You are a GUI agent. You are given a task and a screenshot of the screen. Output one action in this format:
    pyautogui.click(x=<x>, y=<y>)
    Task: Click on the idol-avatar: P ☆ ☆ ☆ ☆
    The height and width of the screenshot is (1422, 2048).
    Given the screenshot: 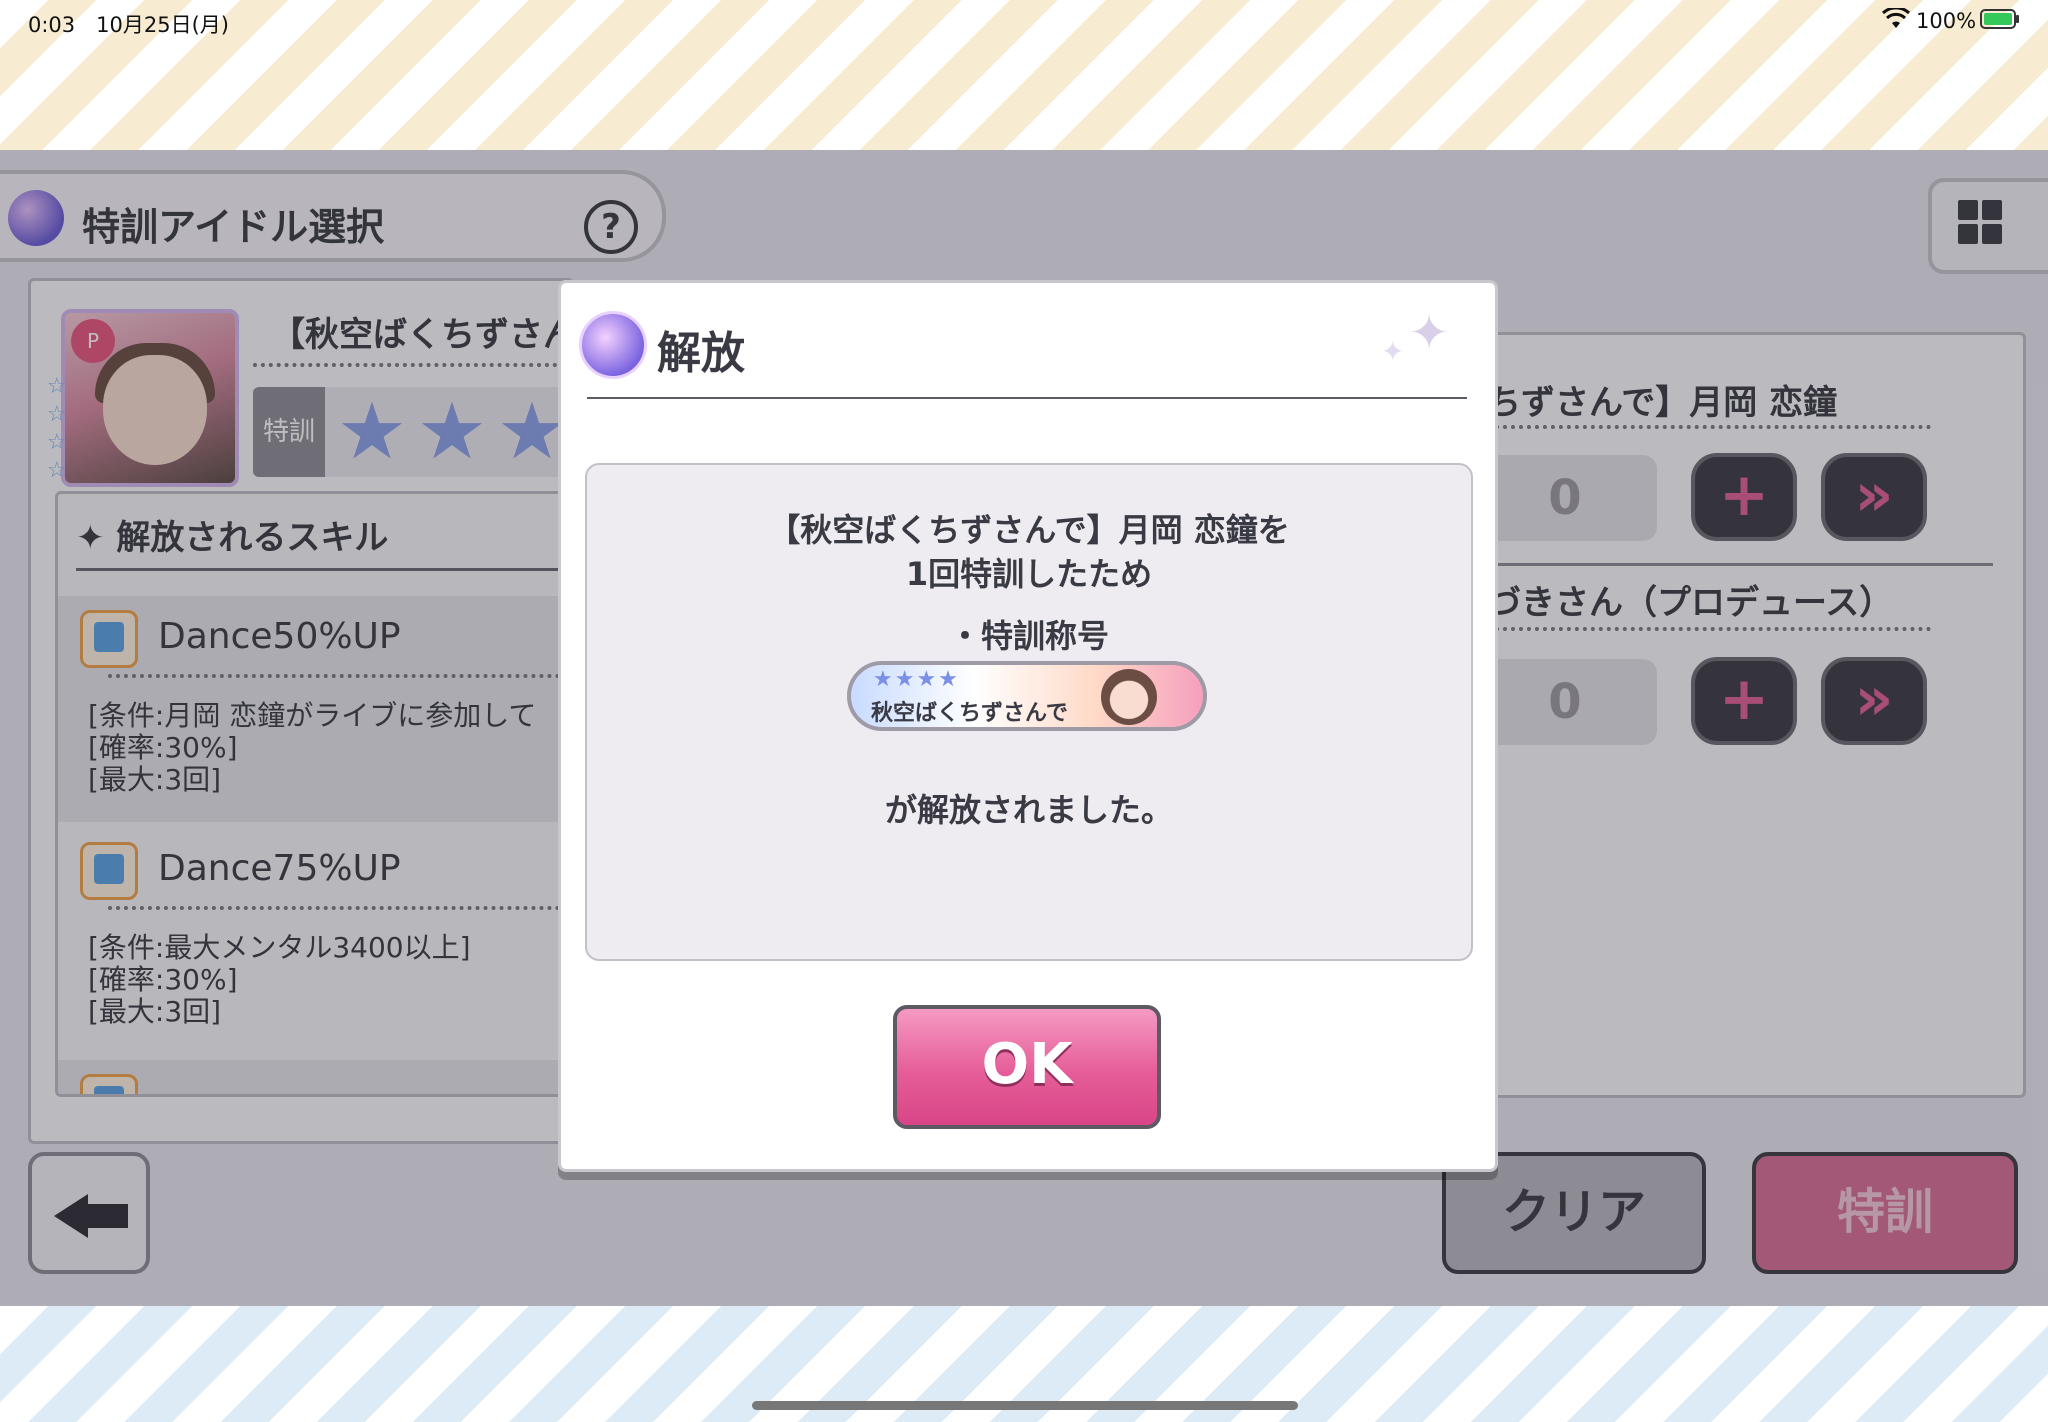 What is the action you would take?
    pyautogui.click(x=143, y=398)
    